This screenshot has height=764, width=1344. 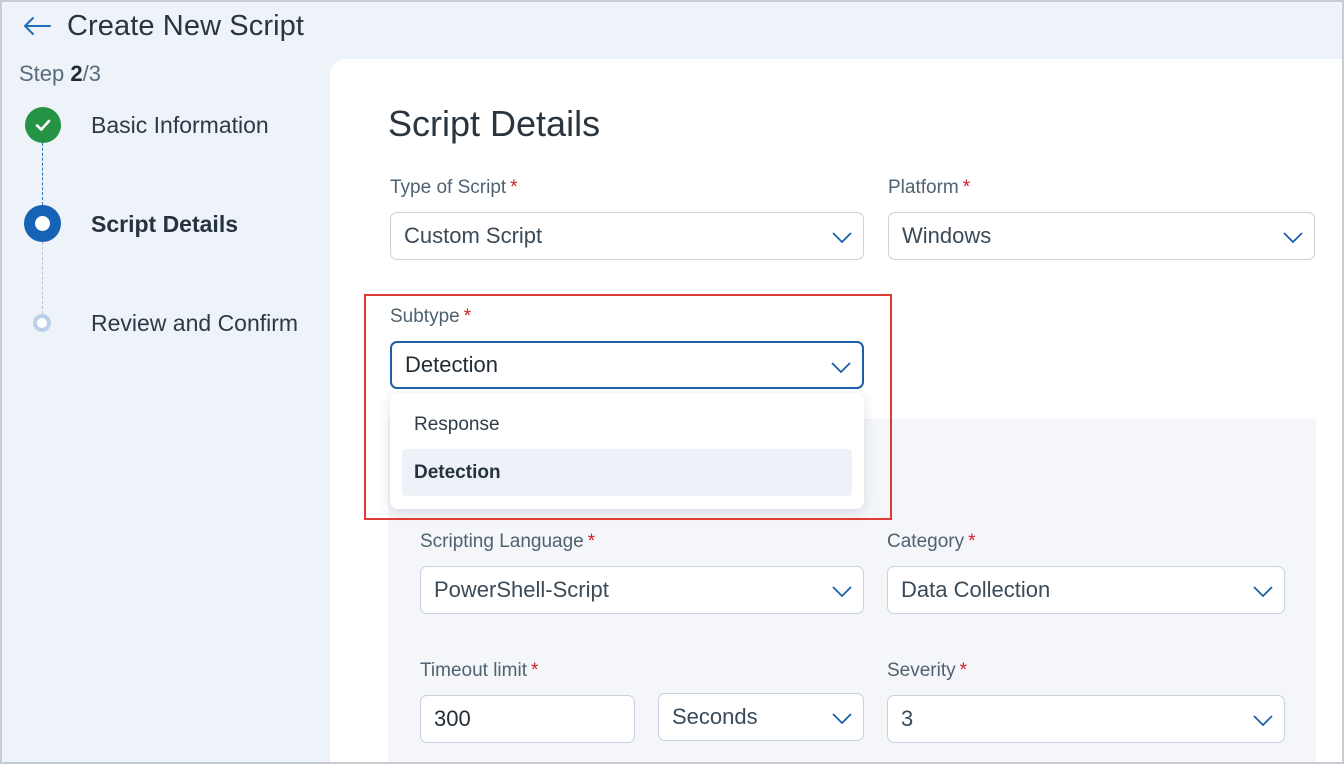 What do you see at coordinates (502, 541) in the screenshot?
I see `scripting-language-label-text: Scripting Language` at bounding box center [502, 541].